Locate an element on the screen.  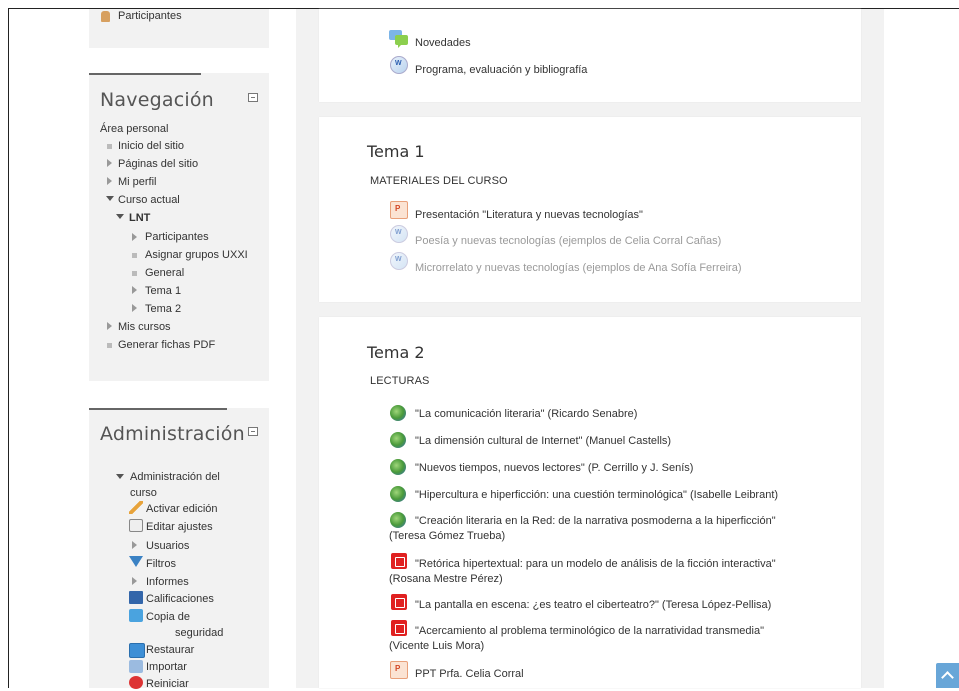
frame-left-border is located at coordinates (8, 348).